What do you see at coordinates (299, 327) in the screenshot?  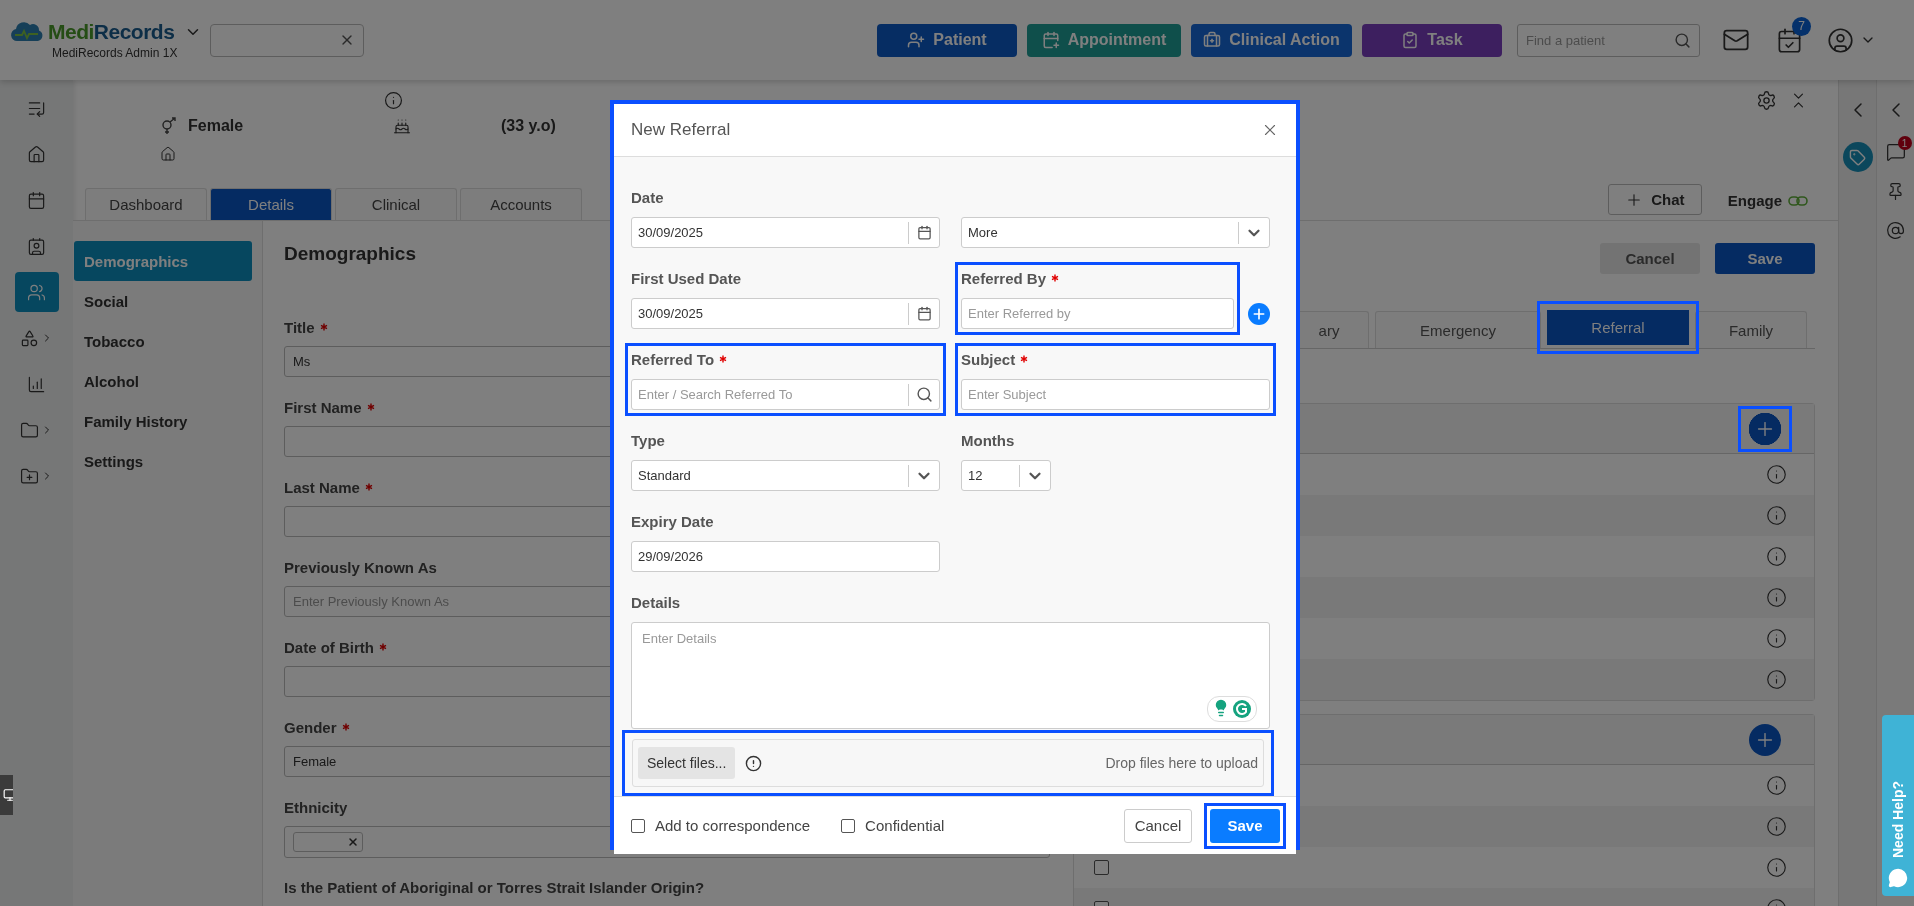 I see `field-label: Title` at bounding box center [299, 327].